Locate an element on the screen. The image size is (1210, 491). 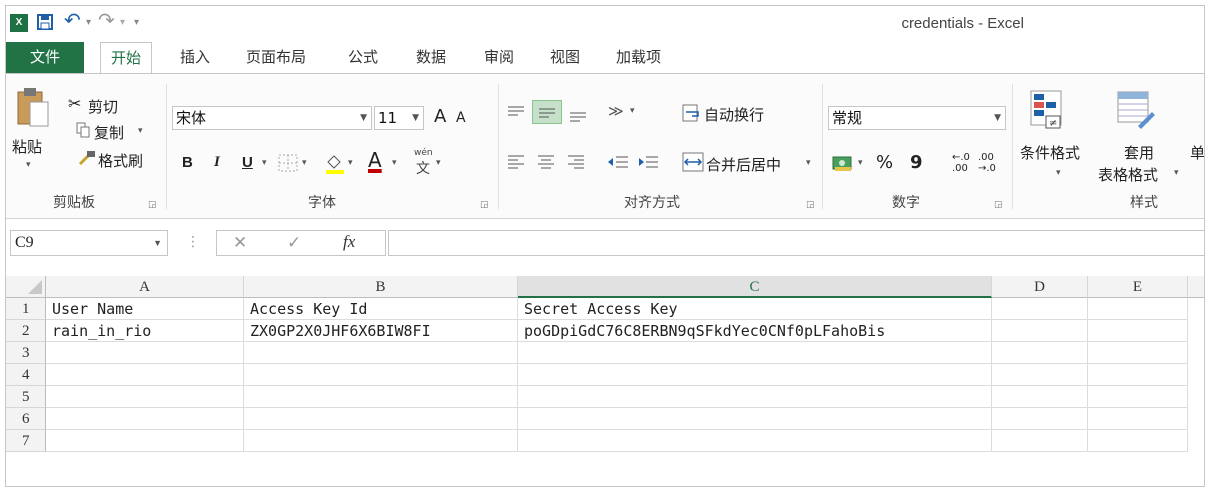
font-color-button: A is located at coordinates (375, 160).